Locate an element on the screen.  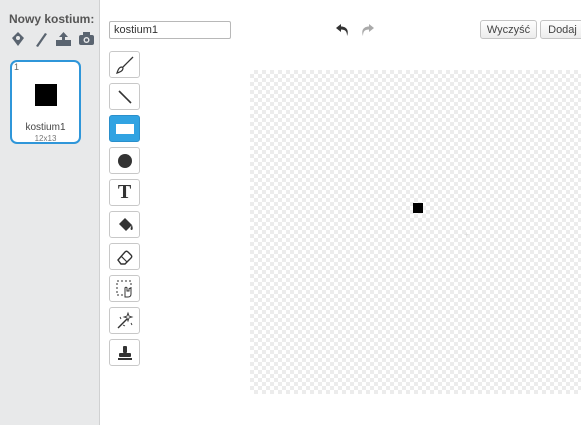
camera-icon is located at coordinates (86, 38).